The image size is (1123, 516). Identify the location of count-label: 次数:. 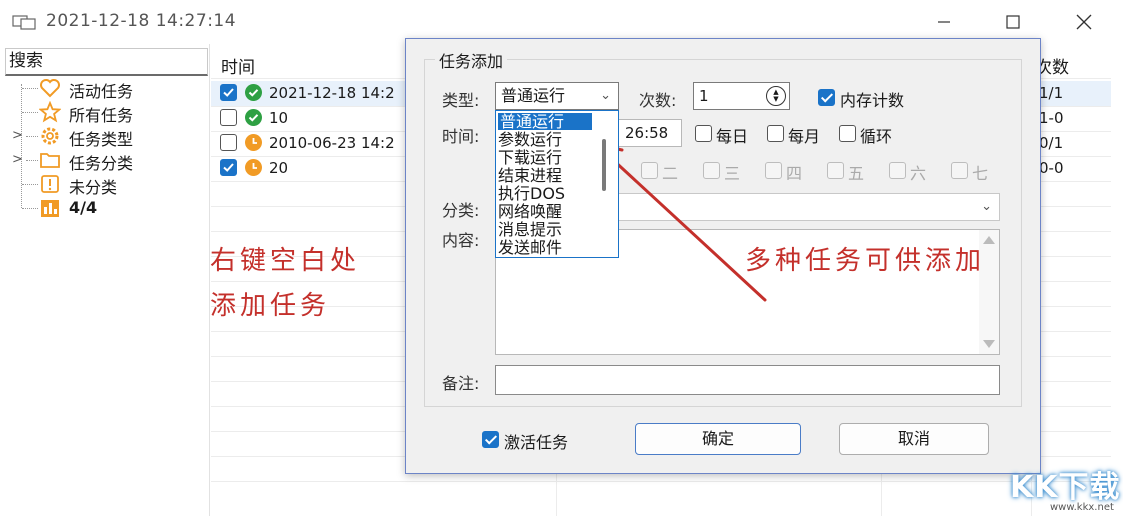
(658, 100).